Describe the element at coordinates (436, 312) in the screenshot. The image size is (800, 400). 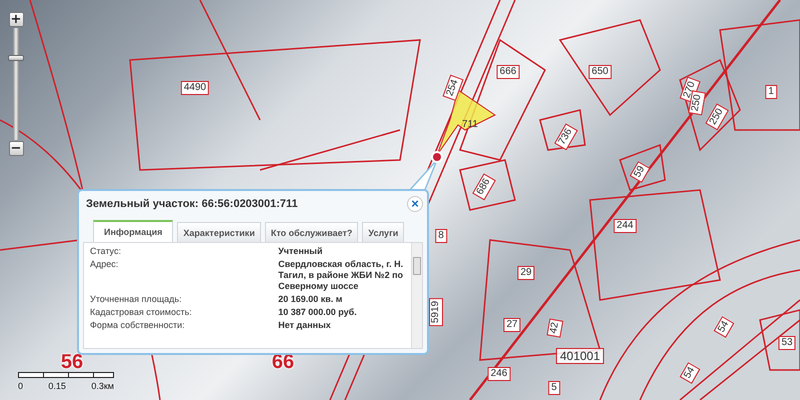
I see `parcel-label: 5919` at that location.